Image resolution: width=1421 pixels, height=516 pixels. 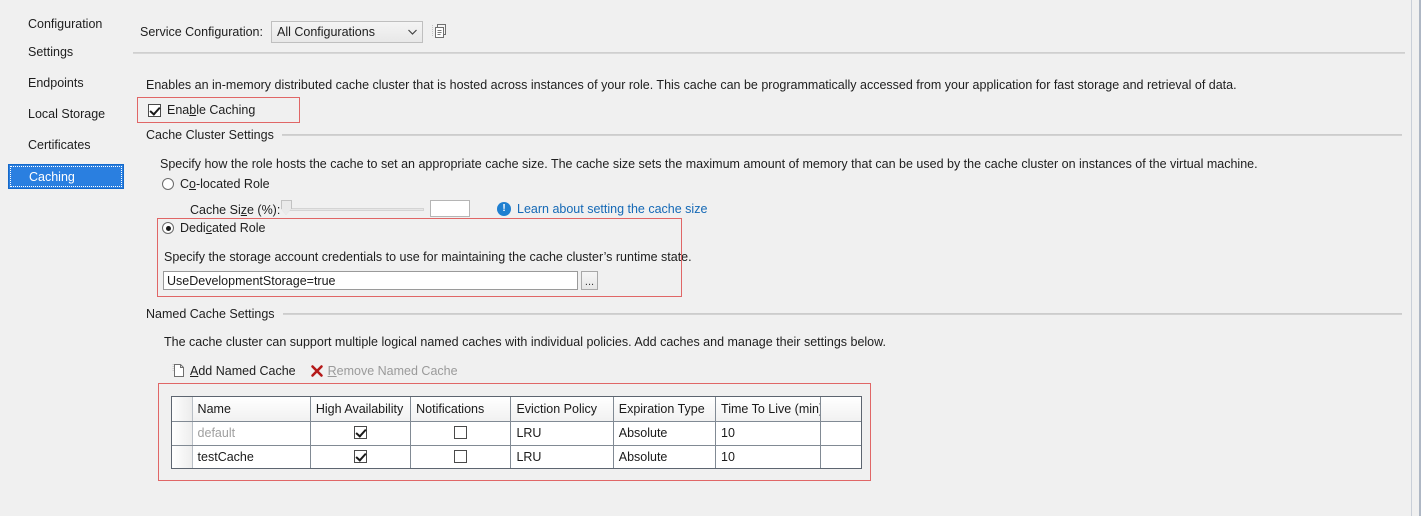 I want to click on sidebar-item-local-storage: Local Storage, so click(x=66, y=114).